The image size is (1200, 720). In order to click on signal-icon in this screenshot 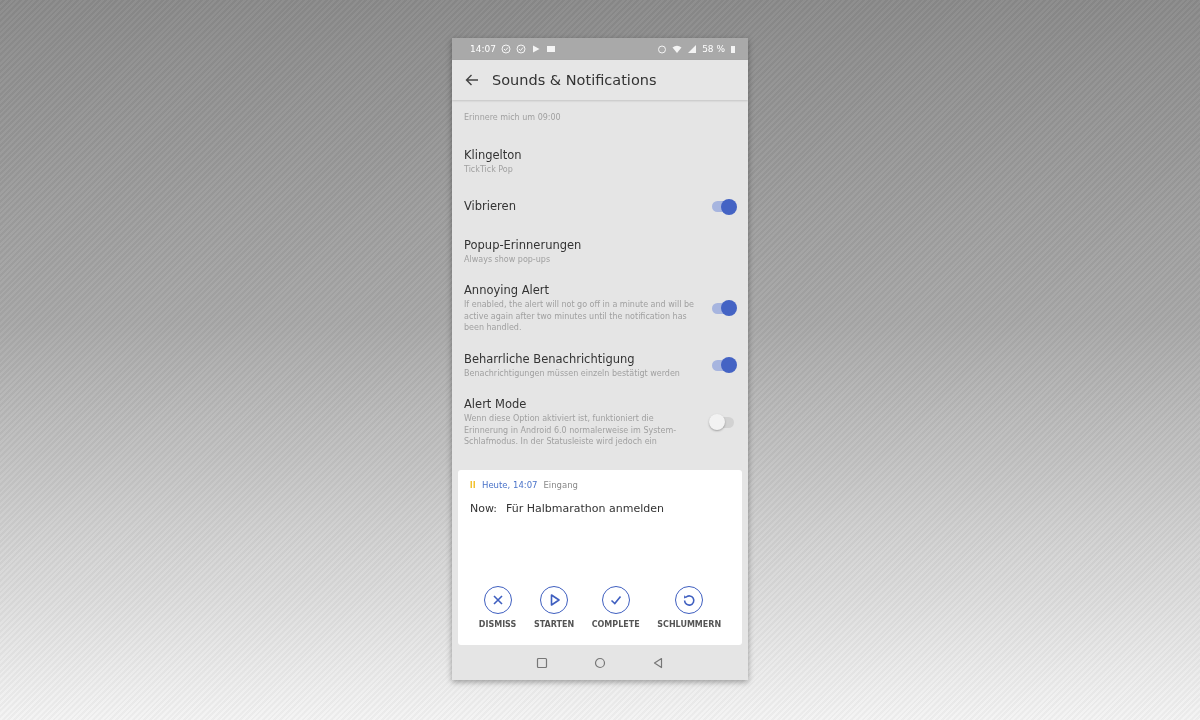, I will do `click(692, 49)`.